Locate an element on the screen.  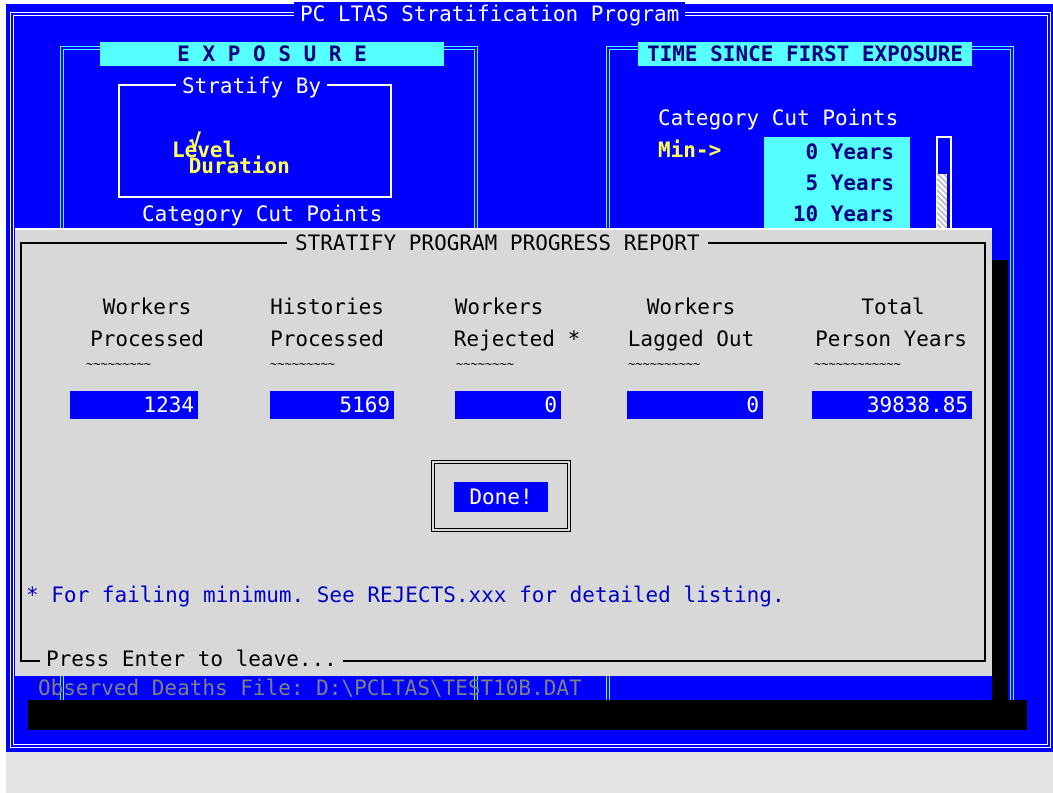
cut-point-item: 10 Years is located at coordinates (837, 214).